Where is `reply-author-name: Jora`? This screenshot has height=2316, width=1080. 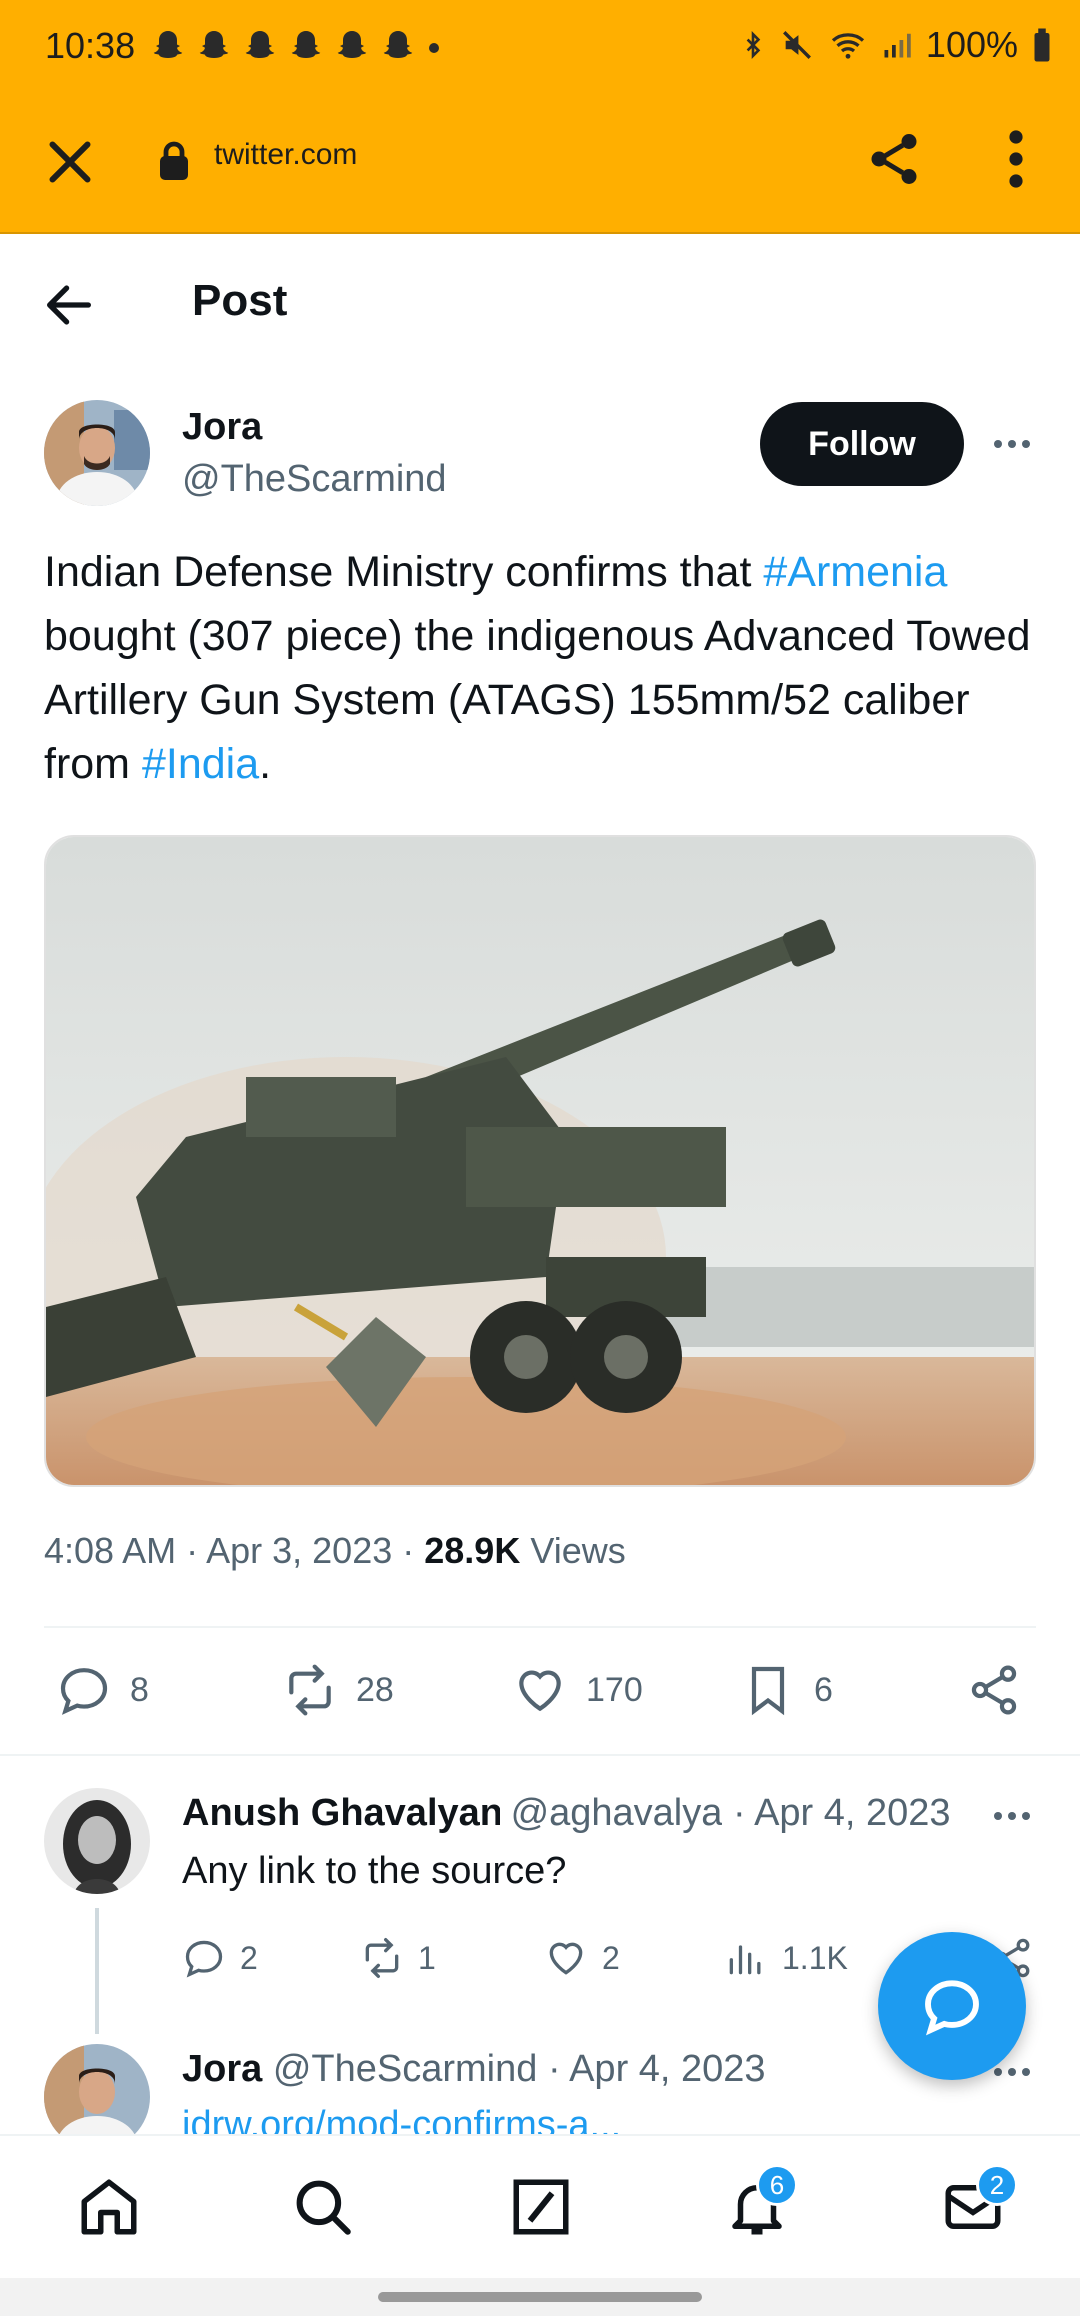 reply-author-name: Jora is located at coordinates (222, 2069).